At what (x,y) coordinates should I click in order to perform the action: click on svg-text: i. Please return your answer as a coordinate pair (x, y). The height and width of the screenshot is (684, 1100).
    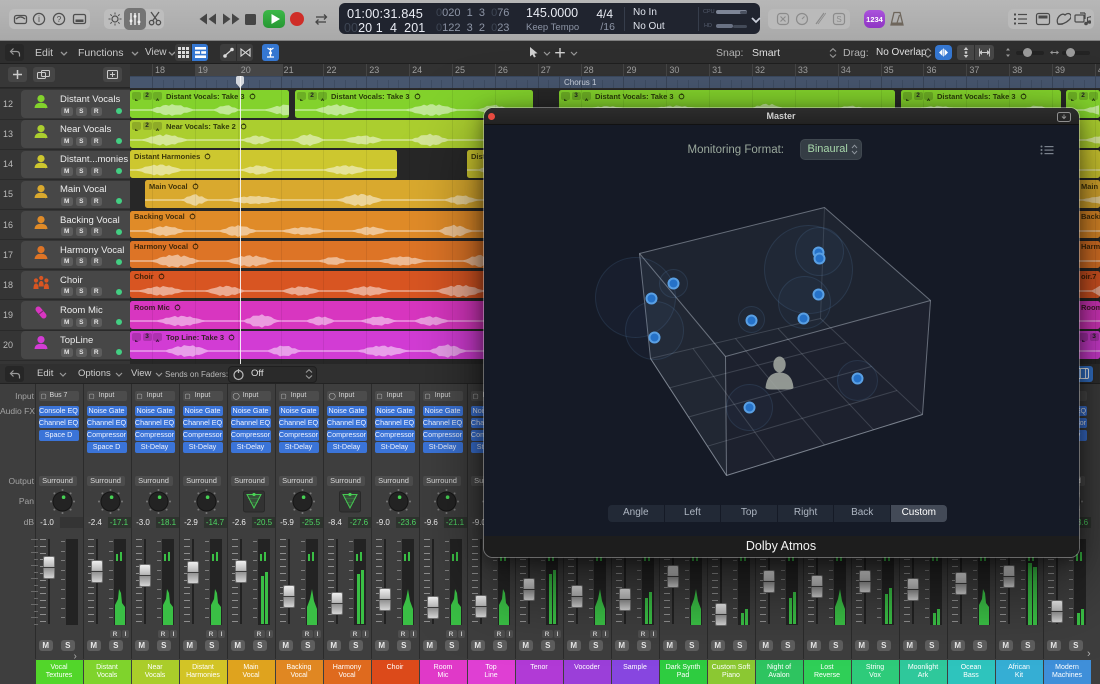
    Looking at the image, I should click on (39, 19).